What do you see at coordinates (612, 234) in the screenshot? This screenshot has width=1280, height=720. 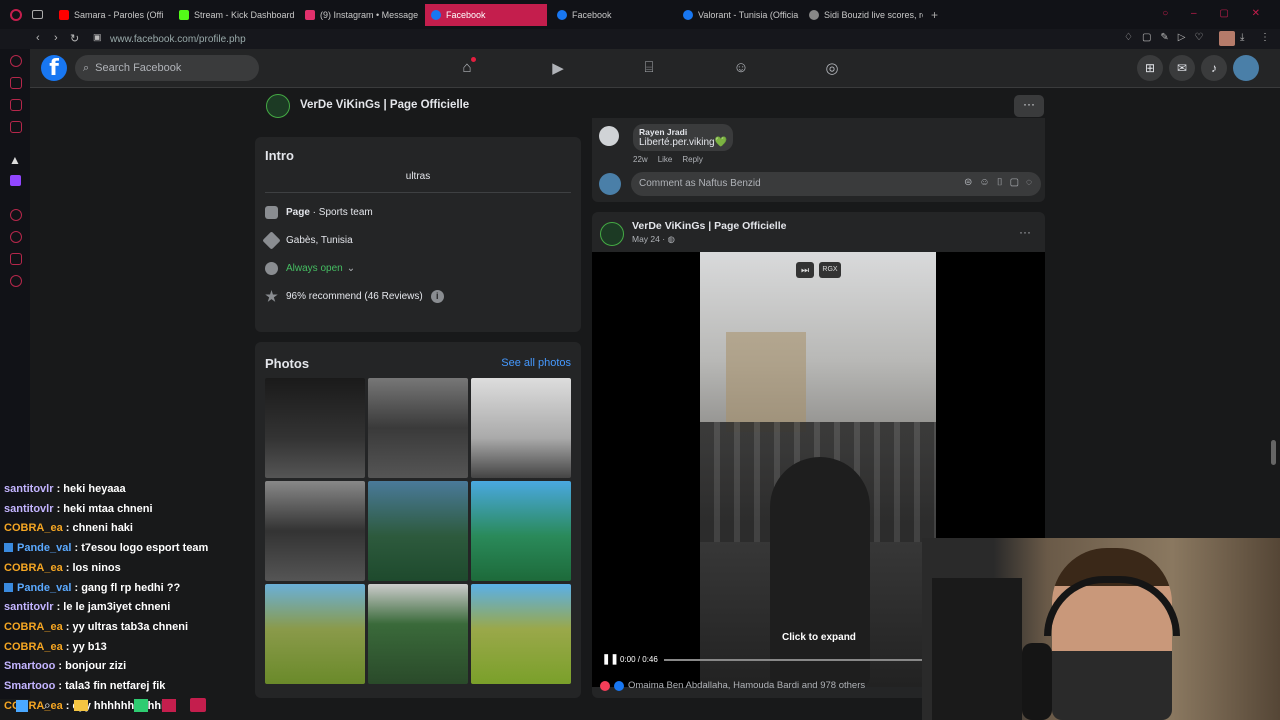 I see `post-author-avatar` at bounding box center [612, 234].